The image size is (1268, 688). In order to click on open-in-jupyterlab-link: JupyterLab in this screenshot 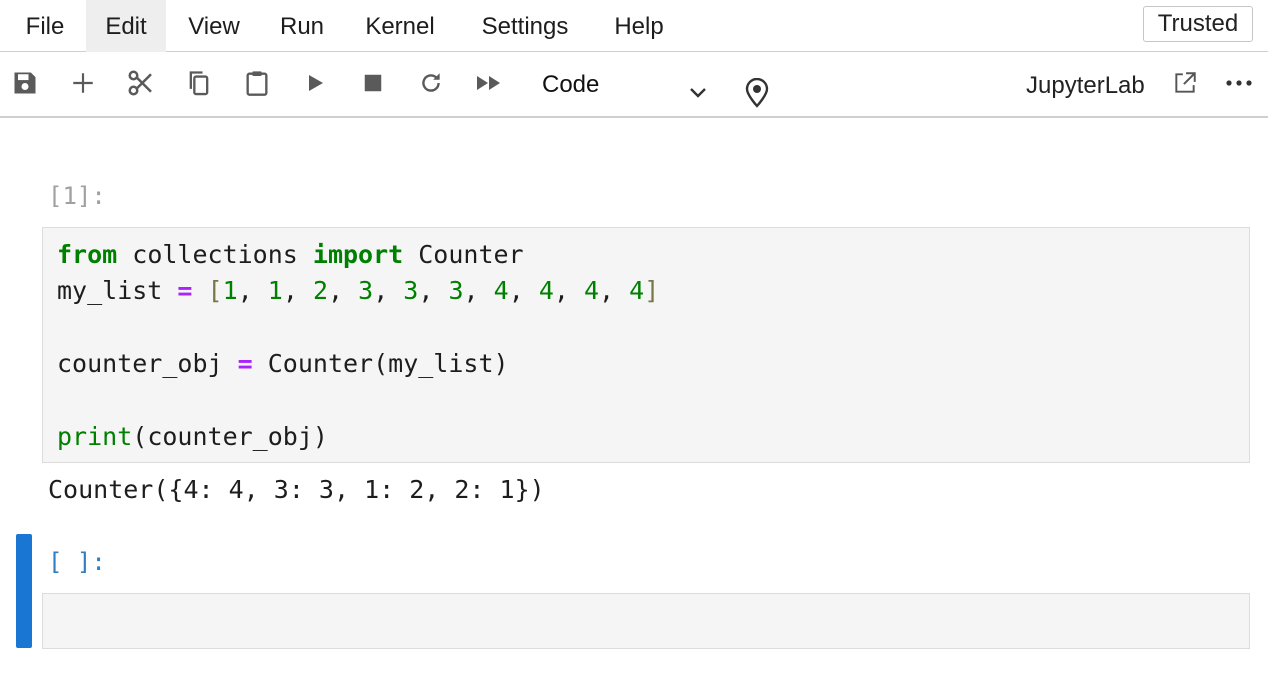, I will do `click(1085, 84)`.